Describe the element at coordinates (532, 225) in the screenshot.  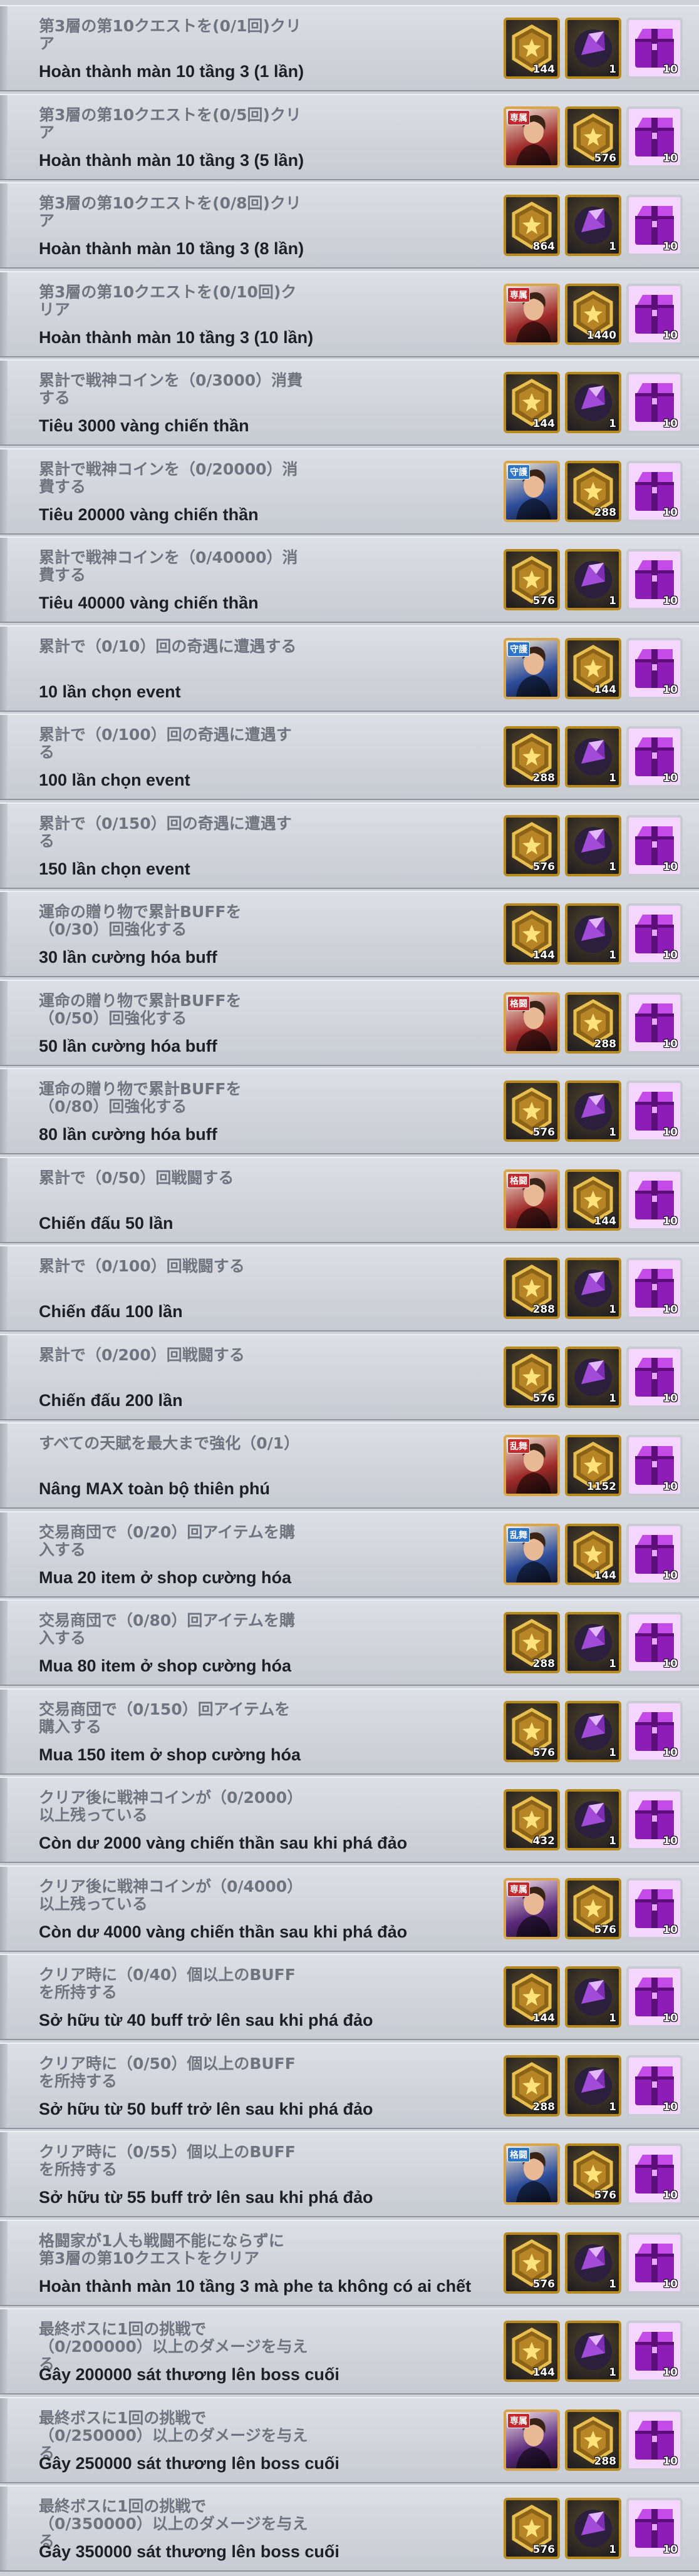
I see `reward-star-medal-icon: 864` at that location.